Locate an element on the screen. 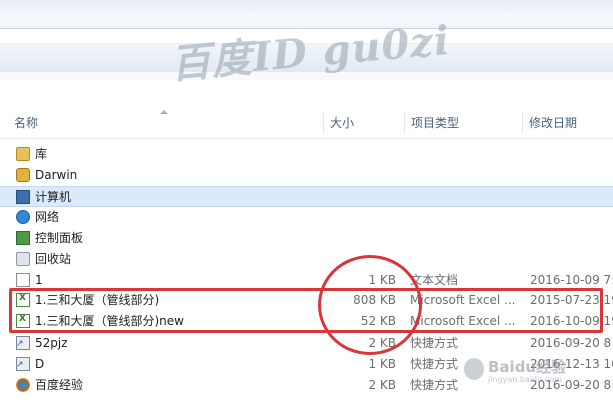  recycle-bin-icon is located at coordinates (23, 259).